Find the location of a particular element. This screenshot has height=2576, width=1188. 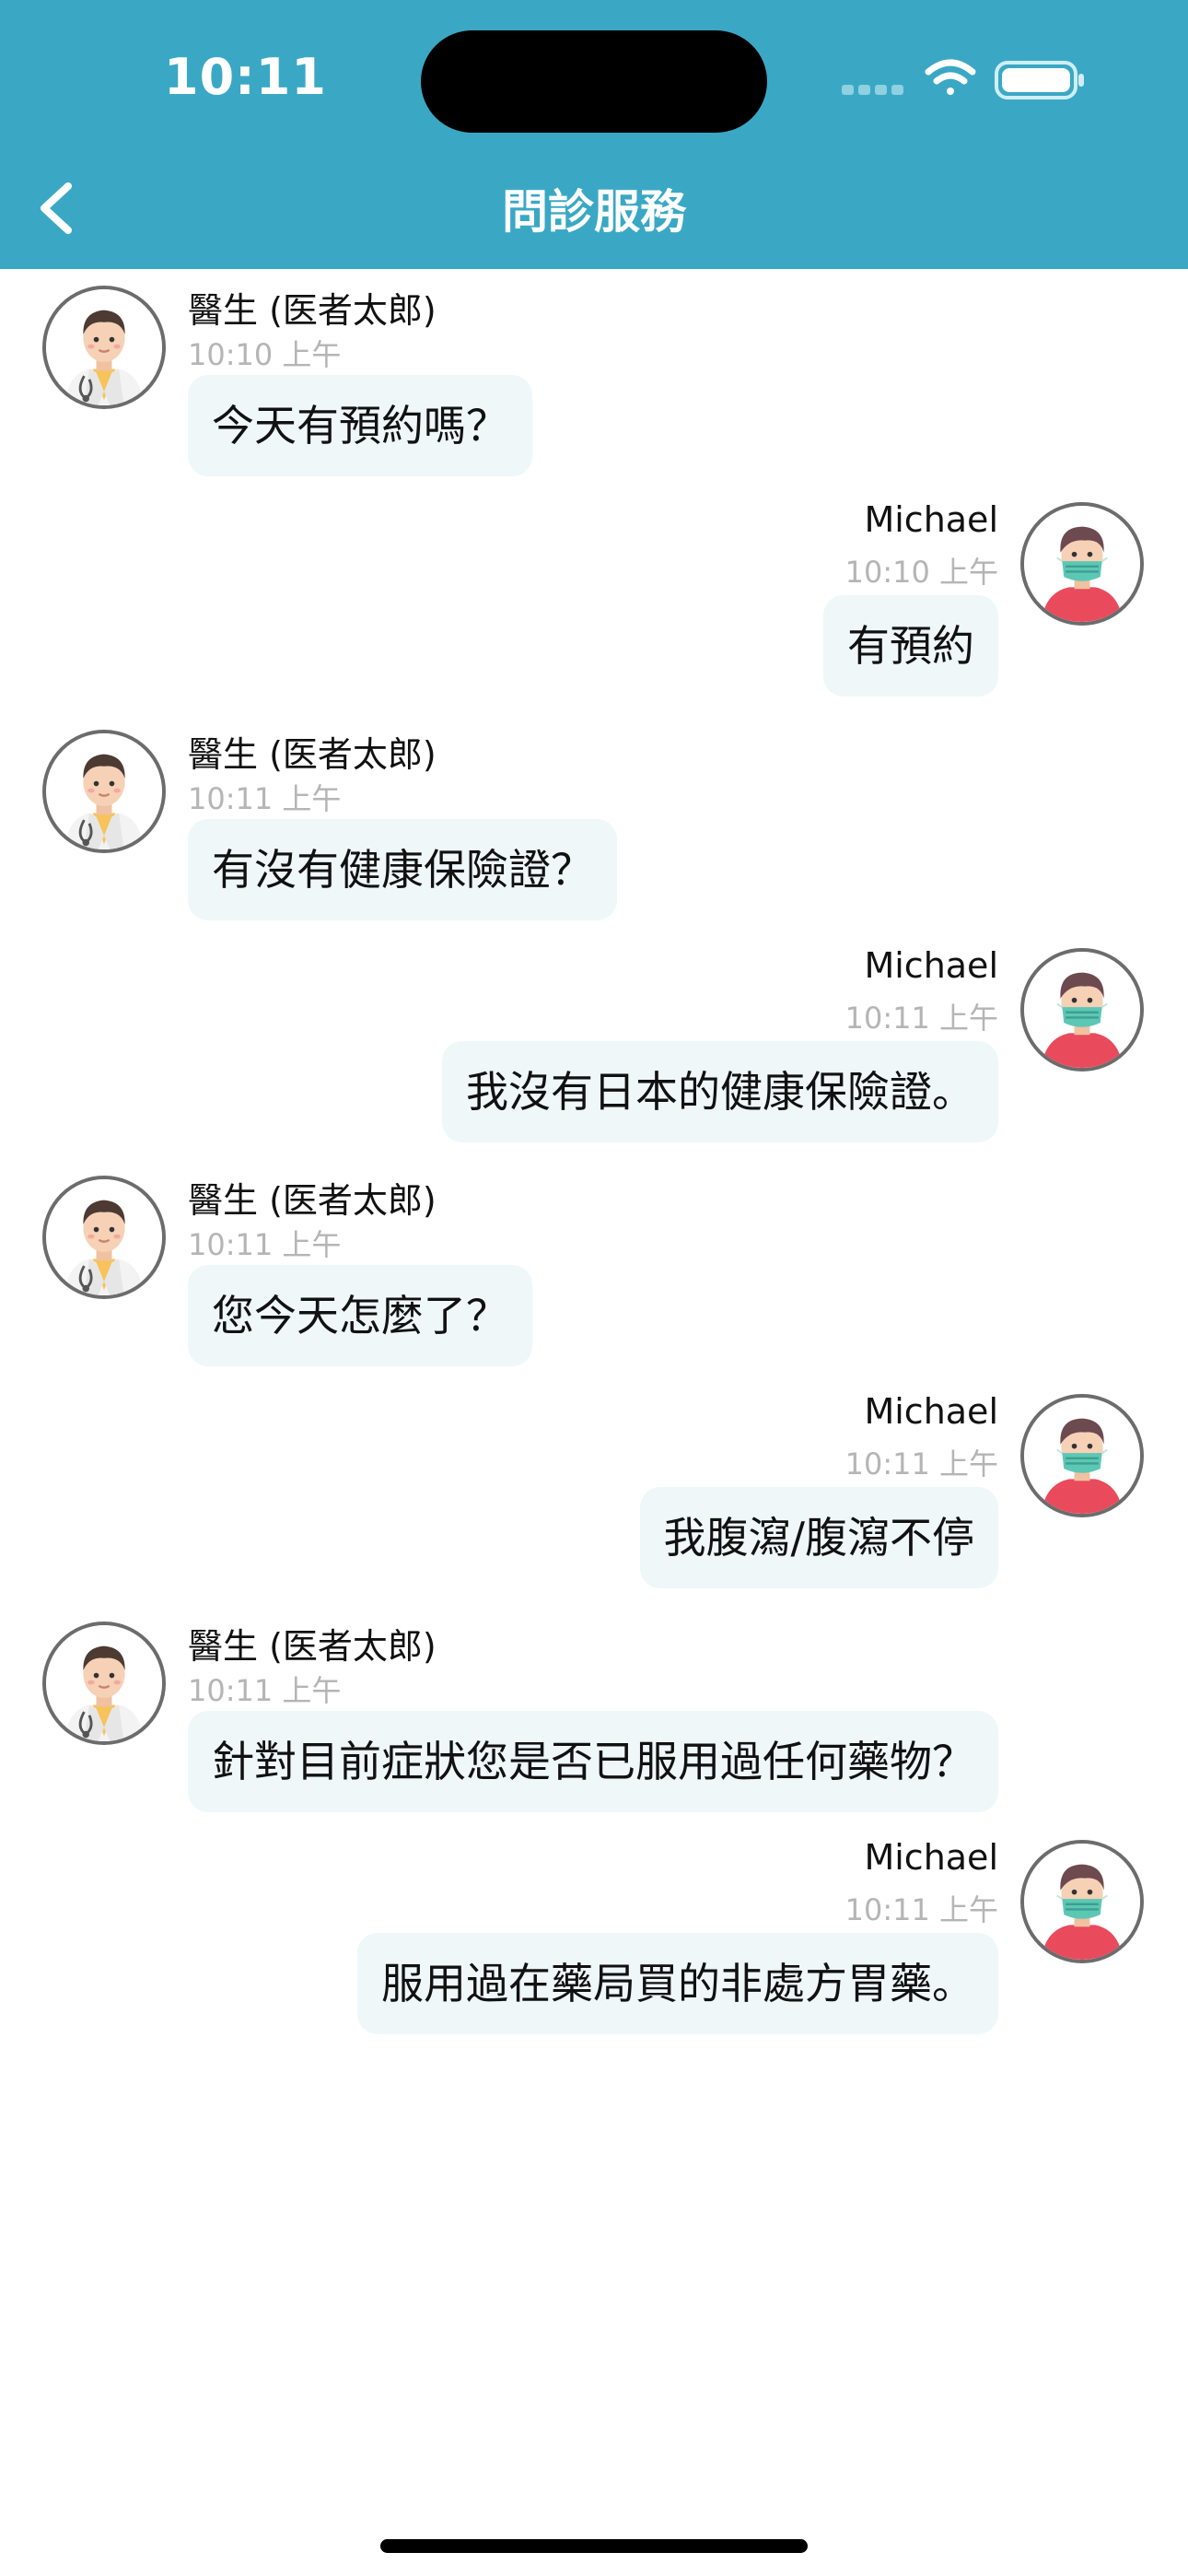

cellular-signal-icon is located at coordinates (872, 90).